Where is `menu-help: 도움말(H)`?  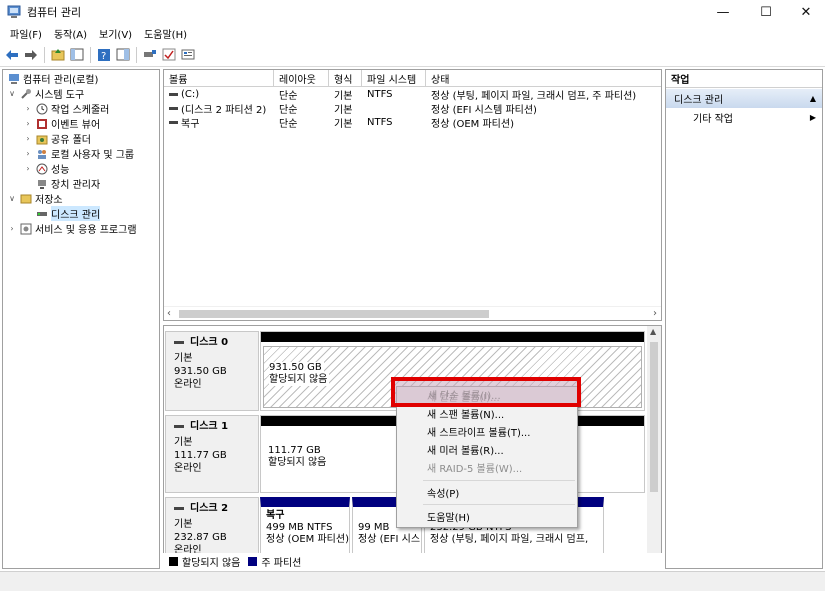
menu-help: 도움말(H) is located at coordinates (165, 33).